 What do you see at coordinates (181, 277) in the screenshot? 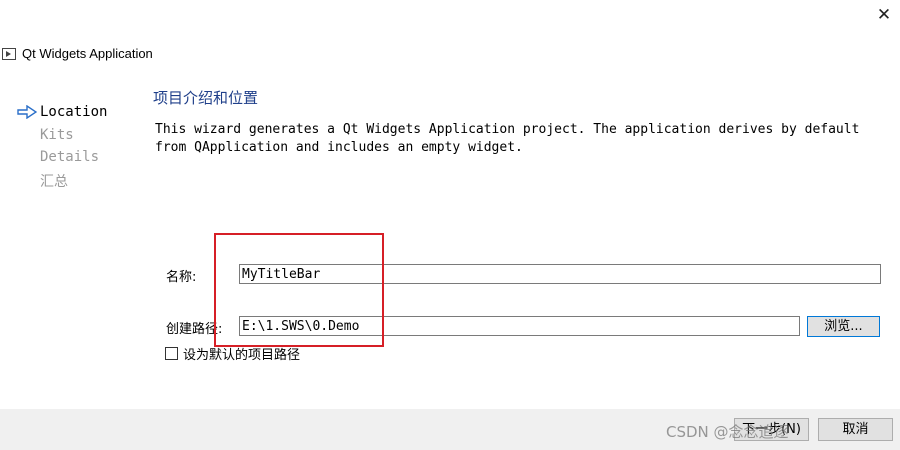
I see `name-label: 名称:` at bounding box center [181, 277].